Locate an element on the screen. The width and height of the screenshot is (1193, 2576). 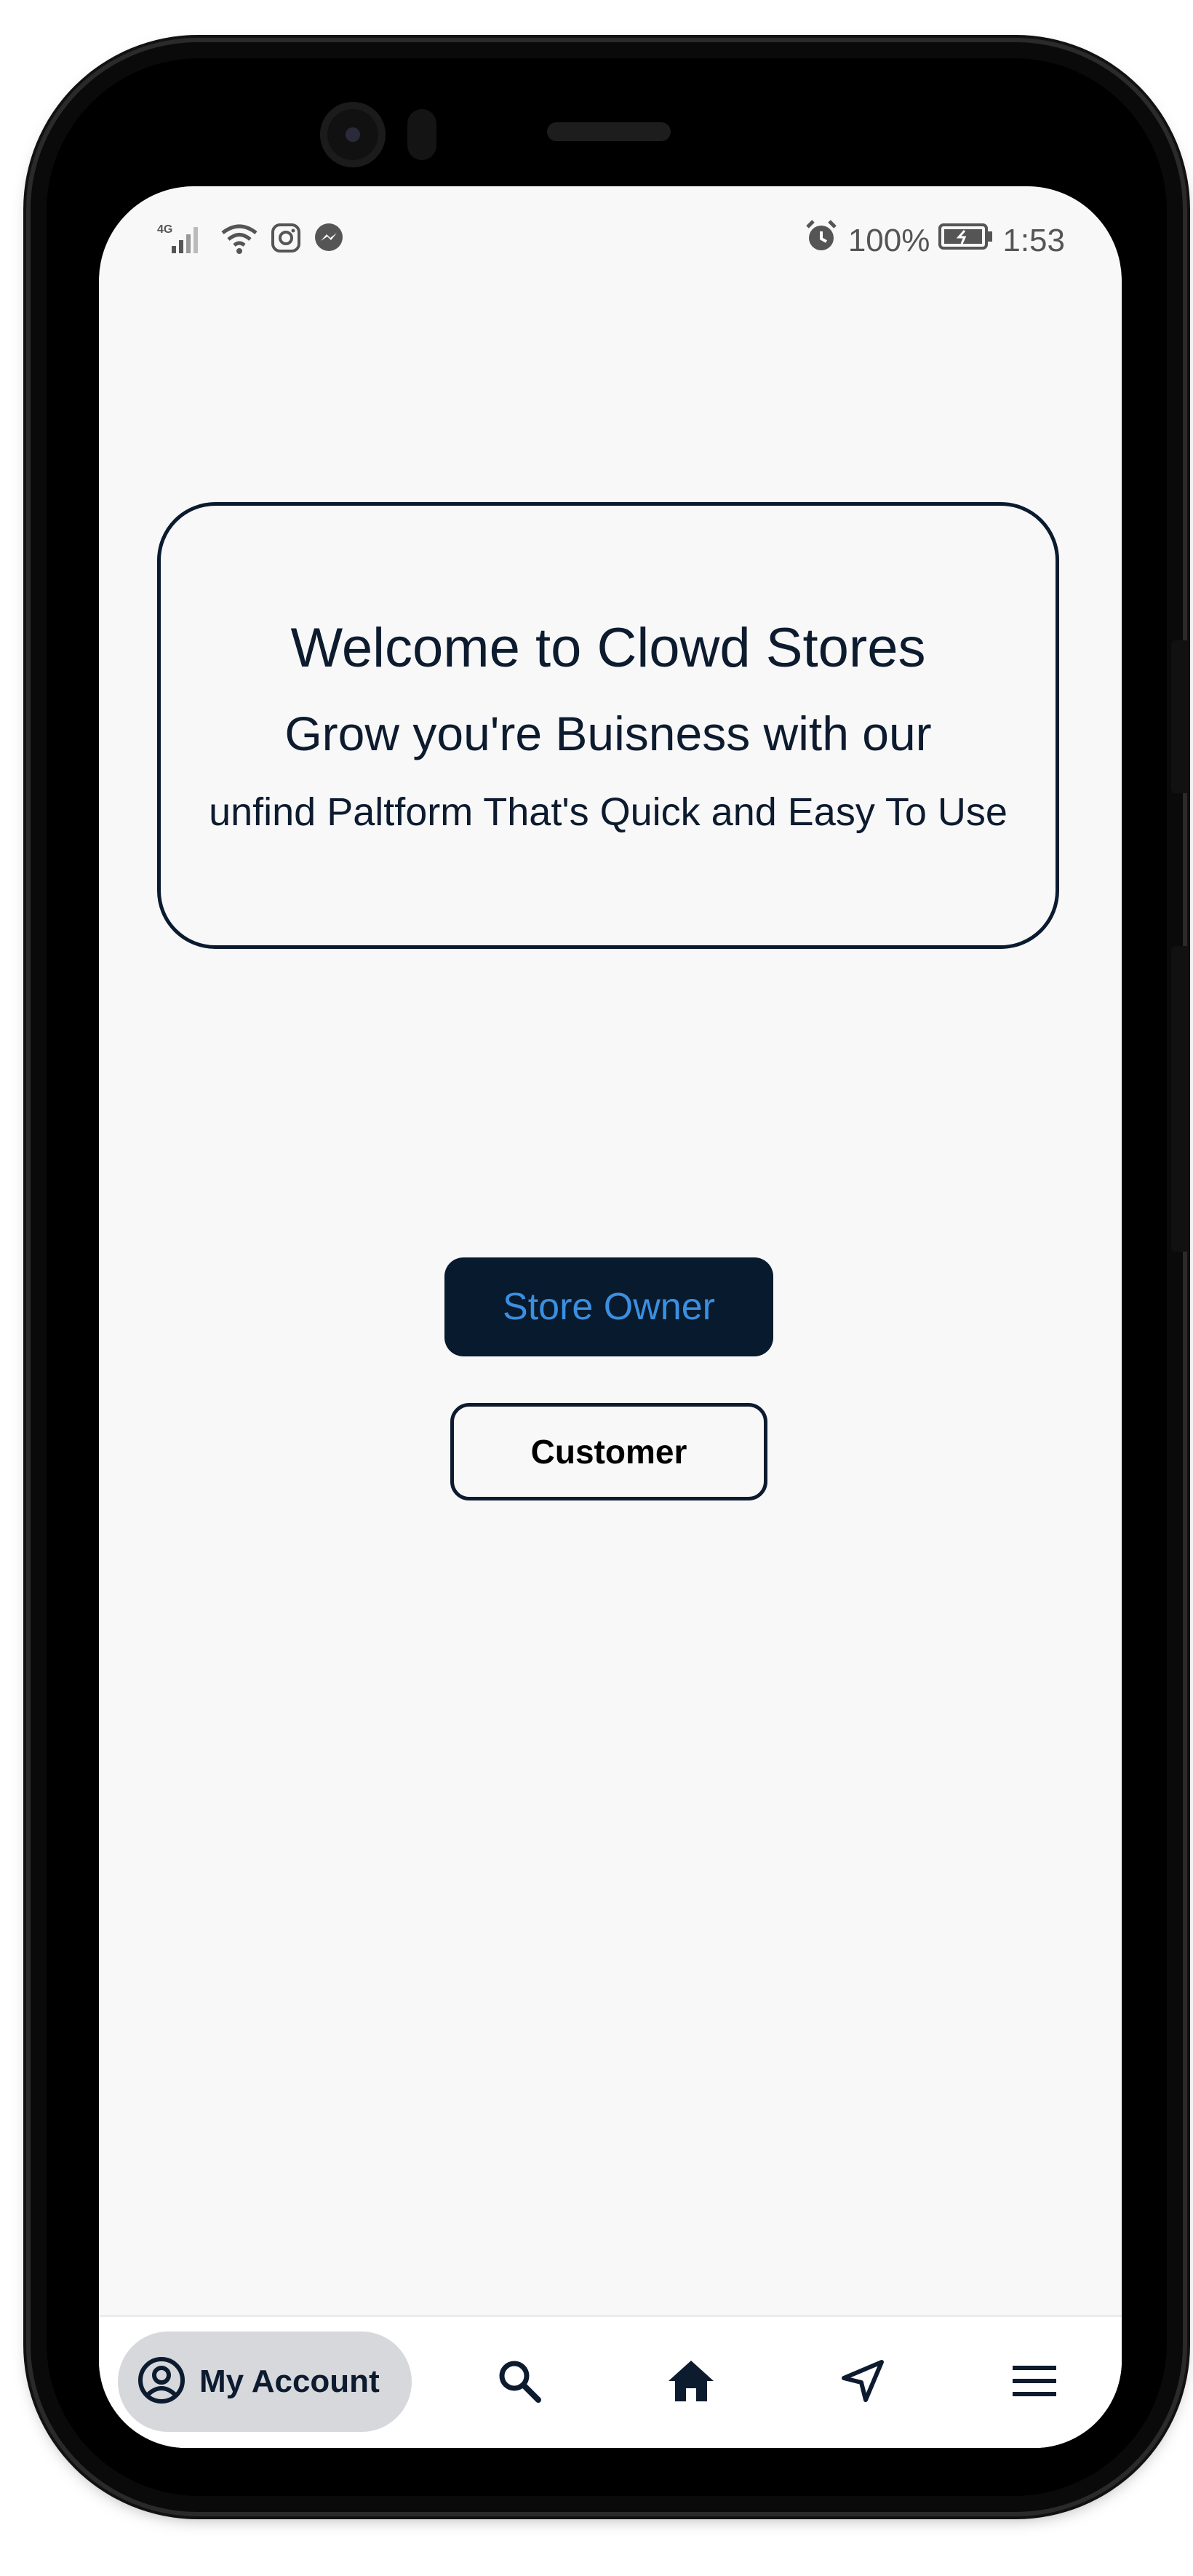
send-icon is located at coordinates (862, 2383).